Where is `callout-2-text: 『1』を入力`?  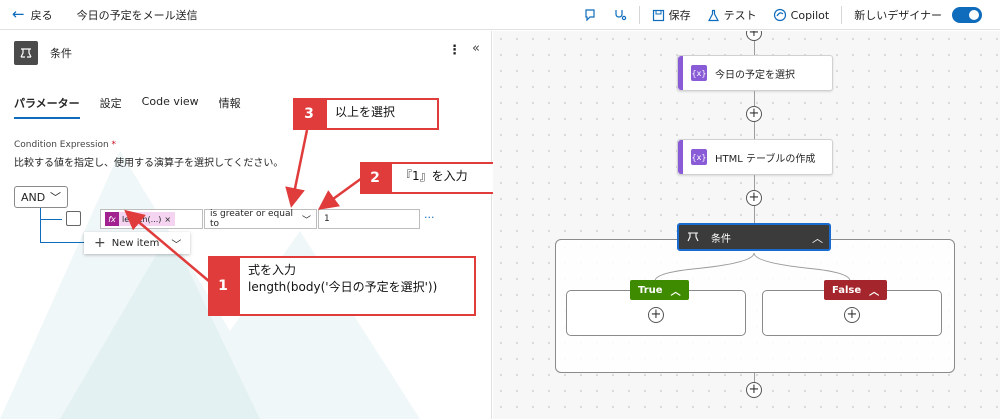 callout-2-text: 『1』を入力 is located at coordinates (445, 178).